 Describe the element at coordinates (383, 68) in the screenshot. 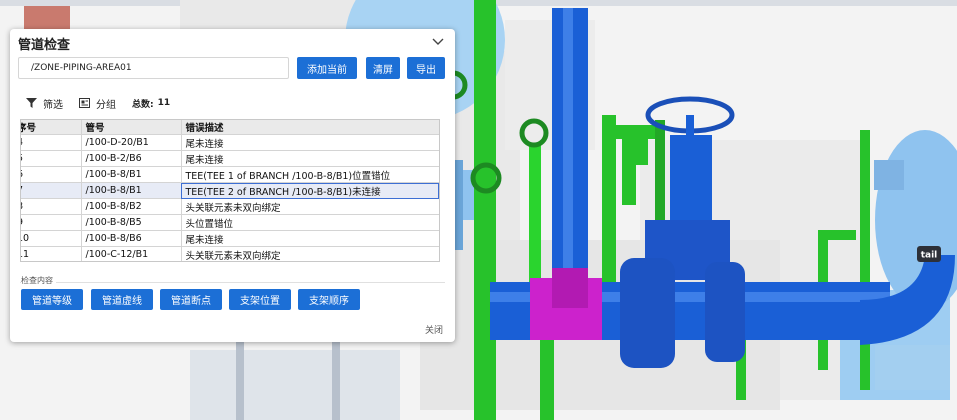

I see `clear-screen-button: 清屏` at that location.